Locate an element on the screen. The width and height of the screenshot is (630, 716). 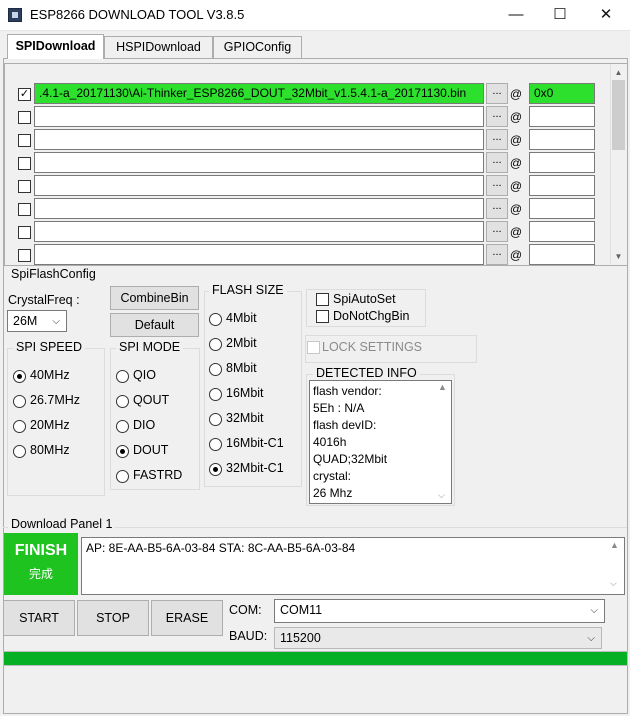
spi-mode-label: DOUT is located at coordinates (151, 450).